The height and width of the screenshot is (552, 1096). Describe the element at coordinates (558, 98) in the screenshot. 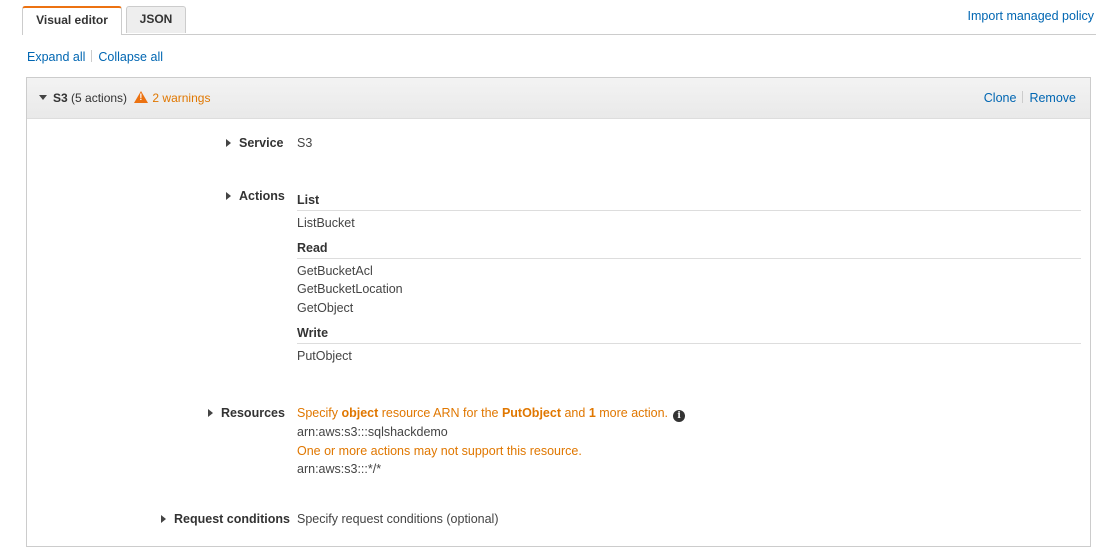

I see `panel-header: S3 (5 actions) 2 warnings Clone Remove` at that location.